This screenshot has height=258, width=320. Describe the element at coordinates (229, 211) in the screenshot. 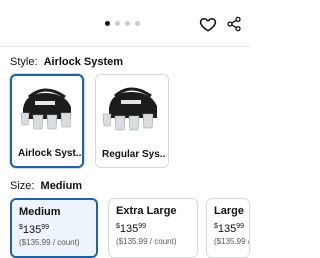

I see `size-option-name: Large` at that location.